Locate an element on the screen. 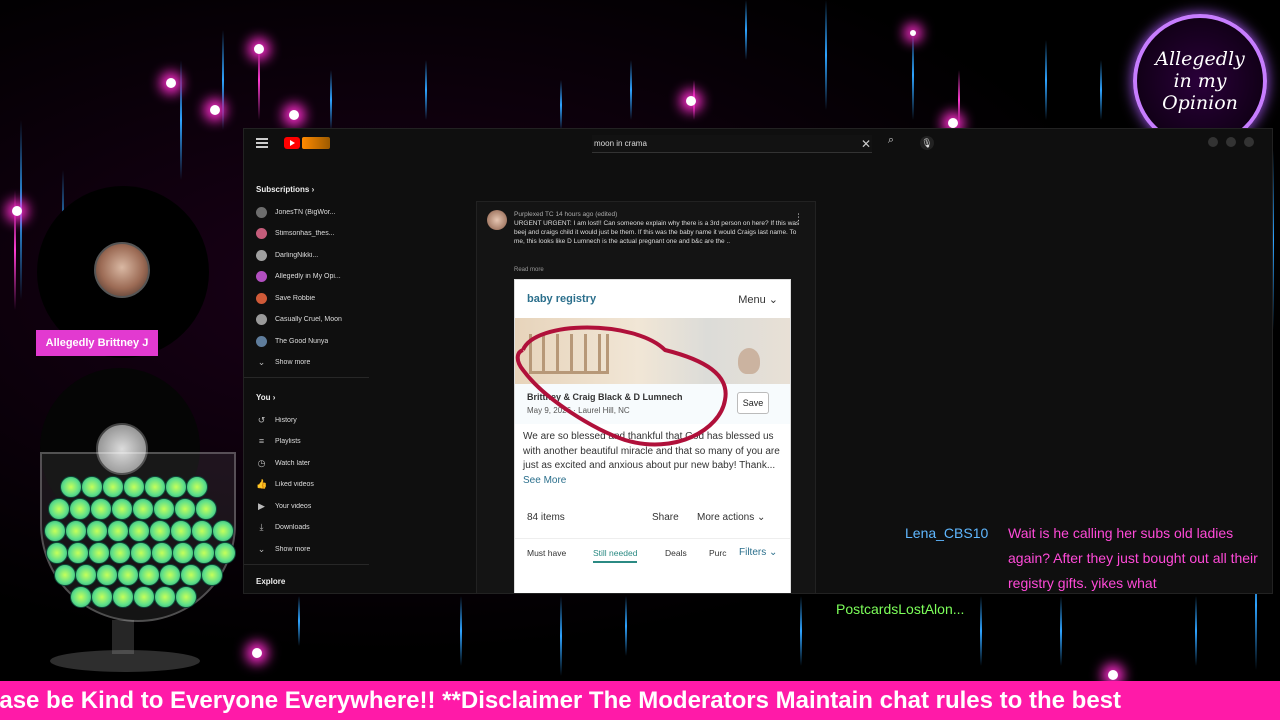 This screenshot has width=1280, height=720. save-button: Save is located at coordinates (753, 403).